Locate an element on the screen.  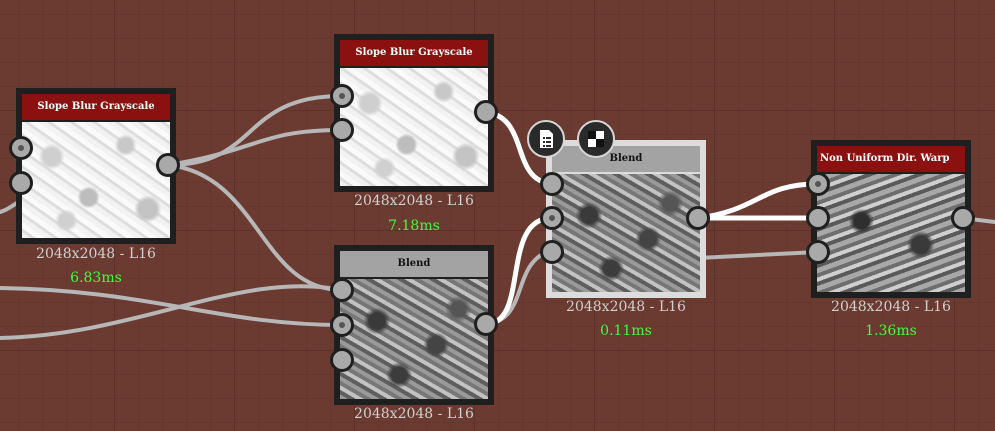
wire-offscreen-to-blend-b is located at coordinates (172, 312).